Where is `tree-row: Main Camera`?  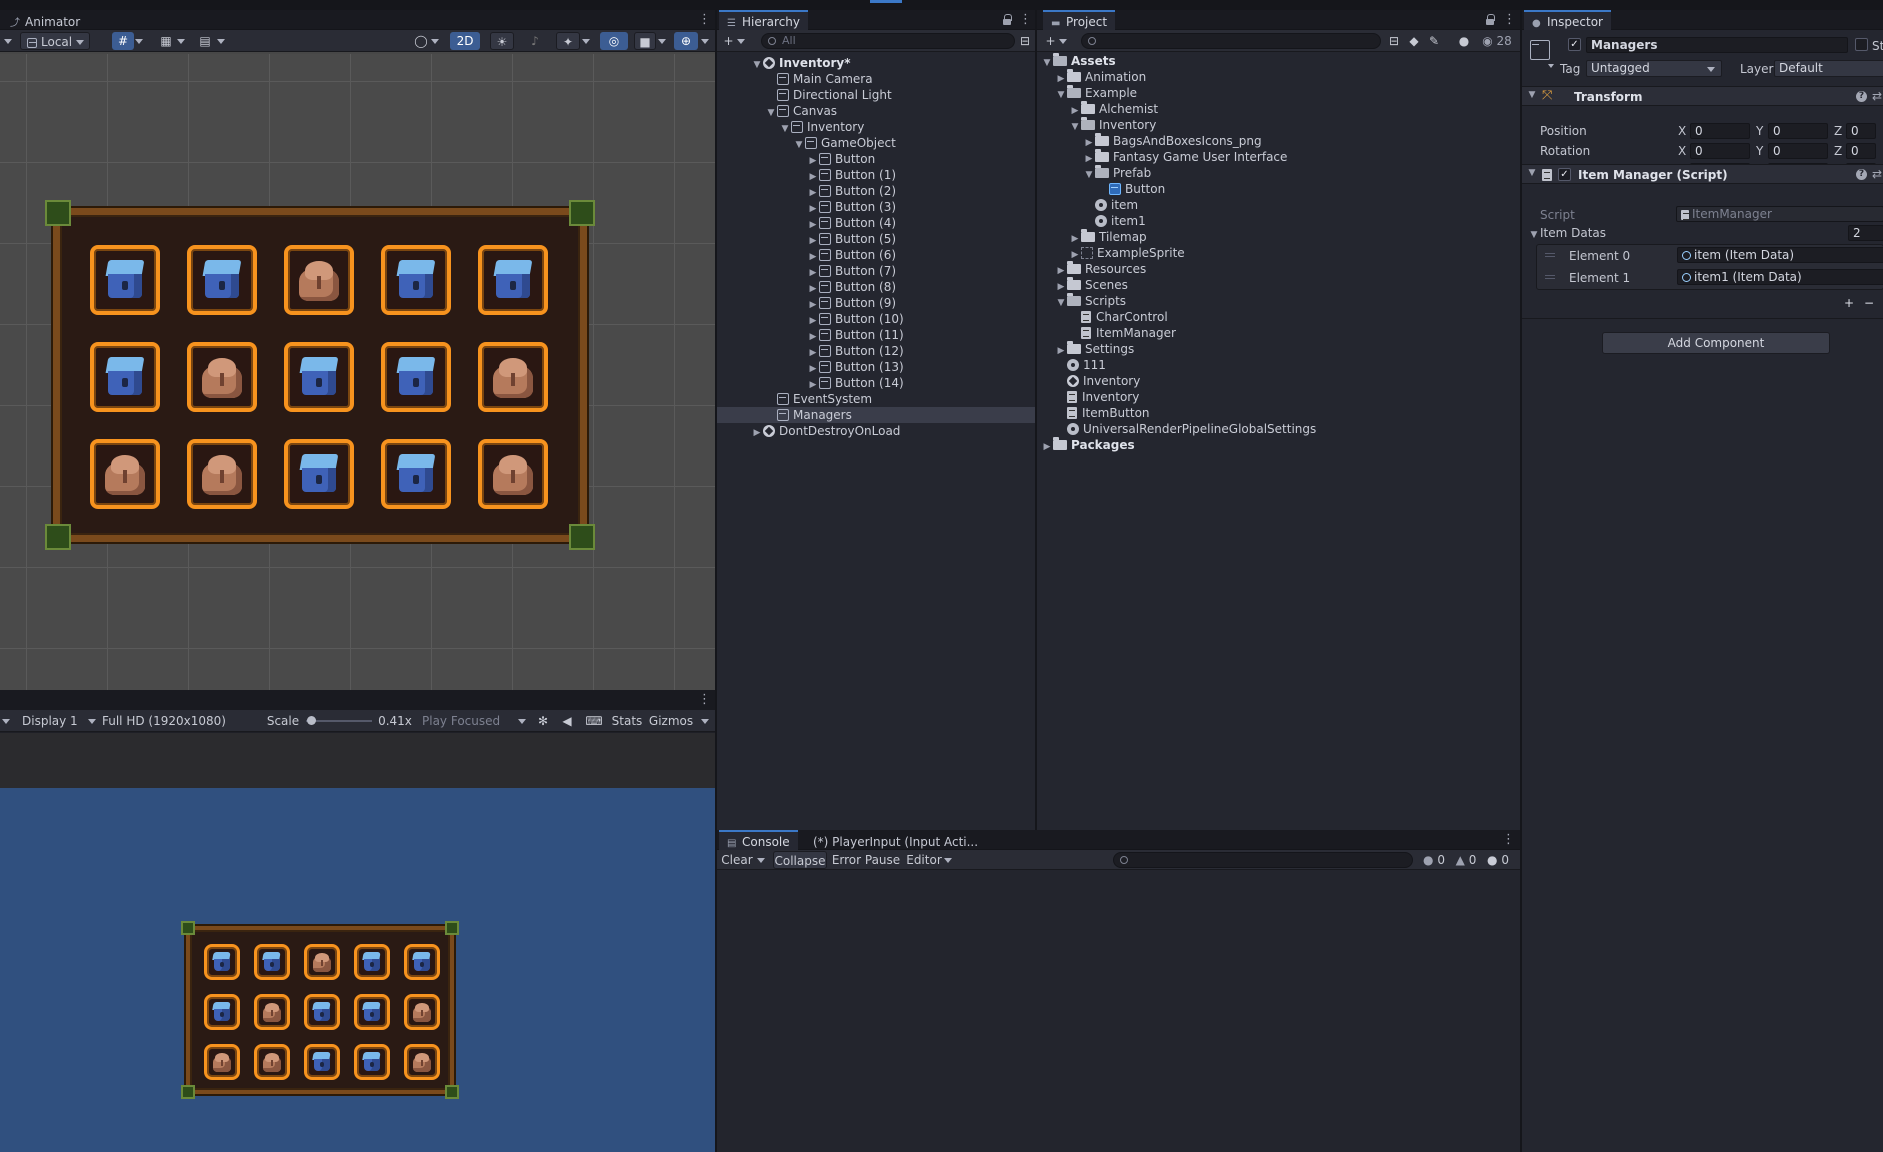
tree-row: Main Camera is located at coordinates (876, 79).